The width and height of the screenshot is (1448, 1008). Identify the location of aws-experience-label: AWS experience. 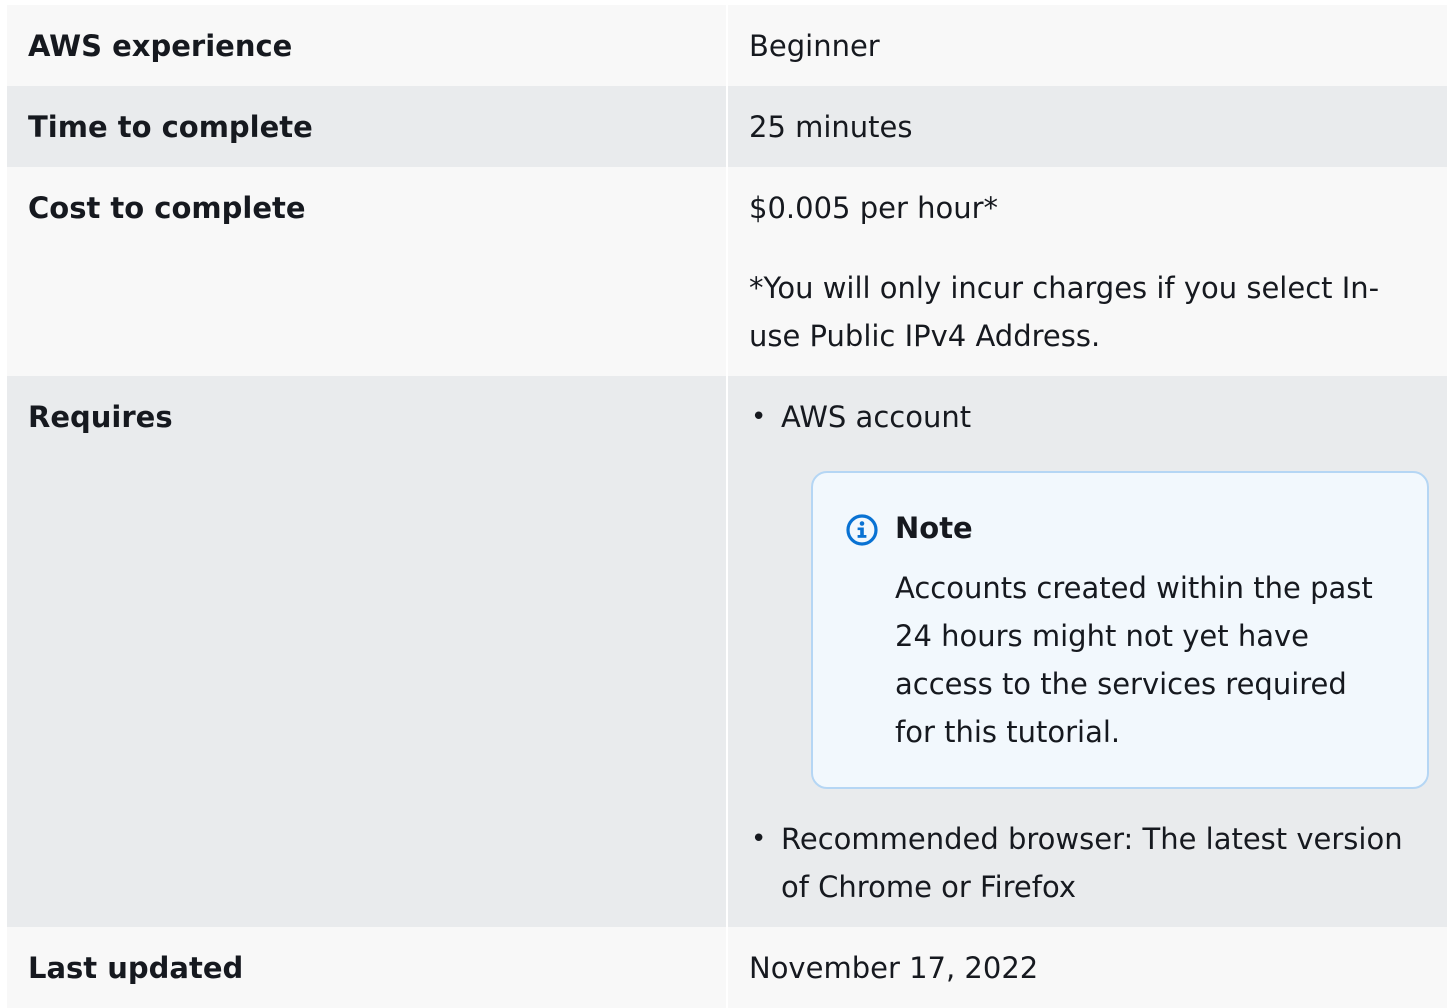
(366, 45).